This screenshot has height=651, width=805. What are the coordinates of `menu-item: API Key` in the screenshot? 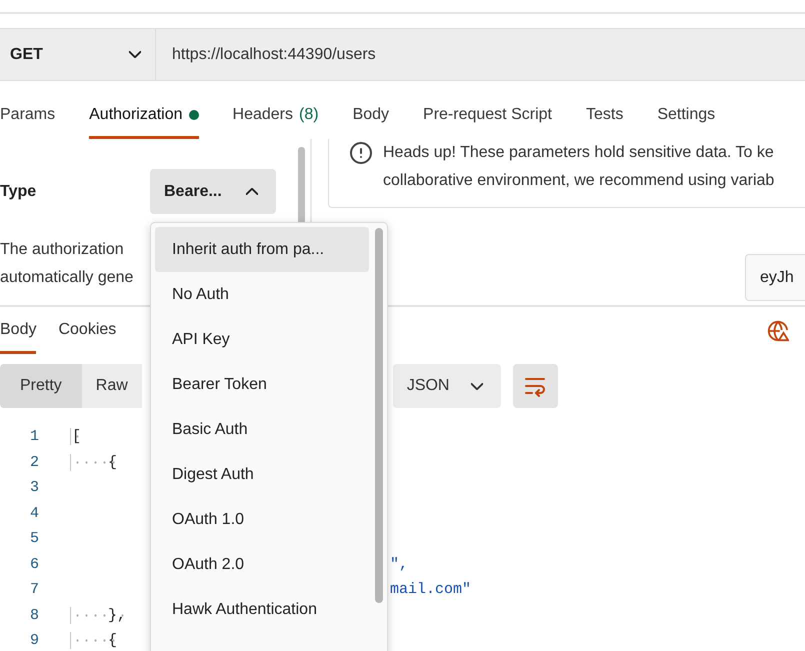 It's located at (262, 339).